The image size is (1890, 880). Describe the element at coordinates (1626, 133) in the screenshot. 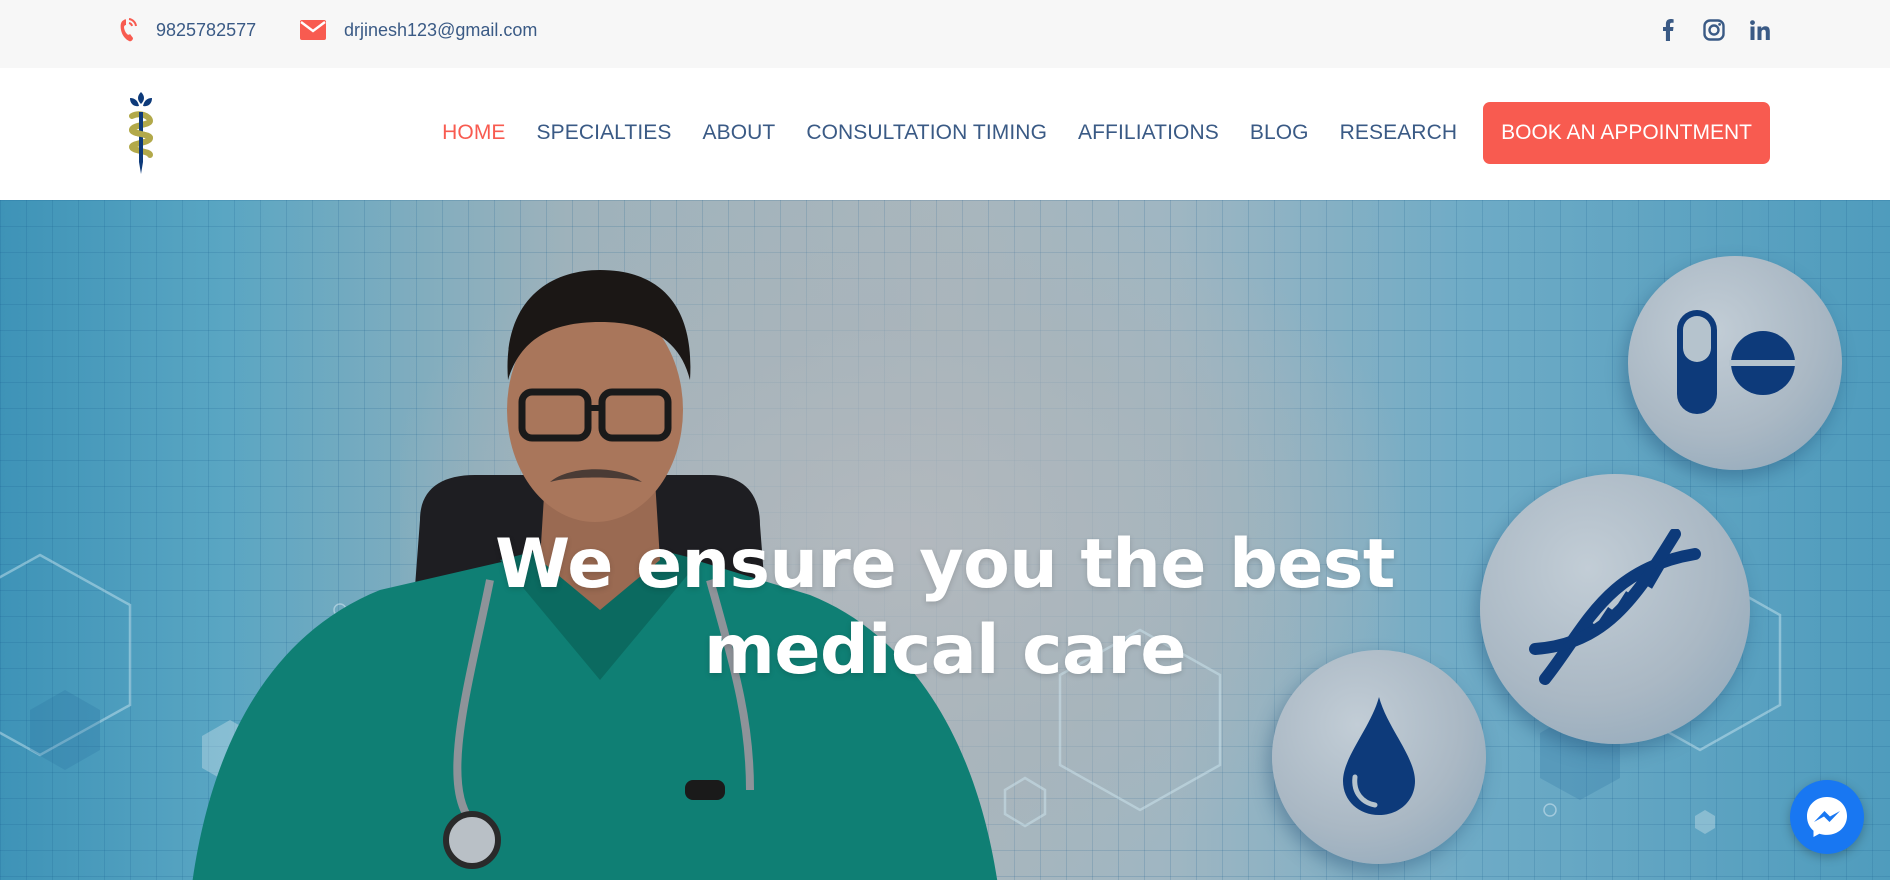

I see `book-appointment-button: BOOK AN APPOINTMENT` at that location.